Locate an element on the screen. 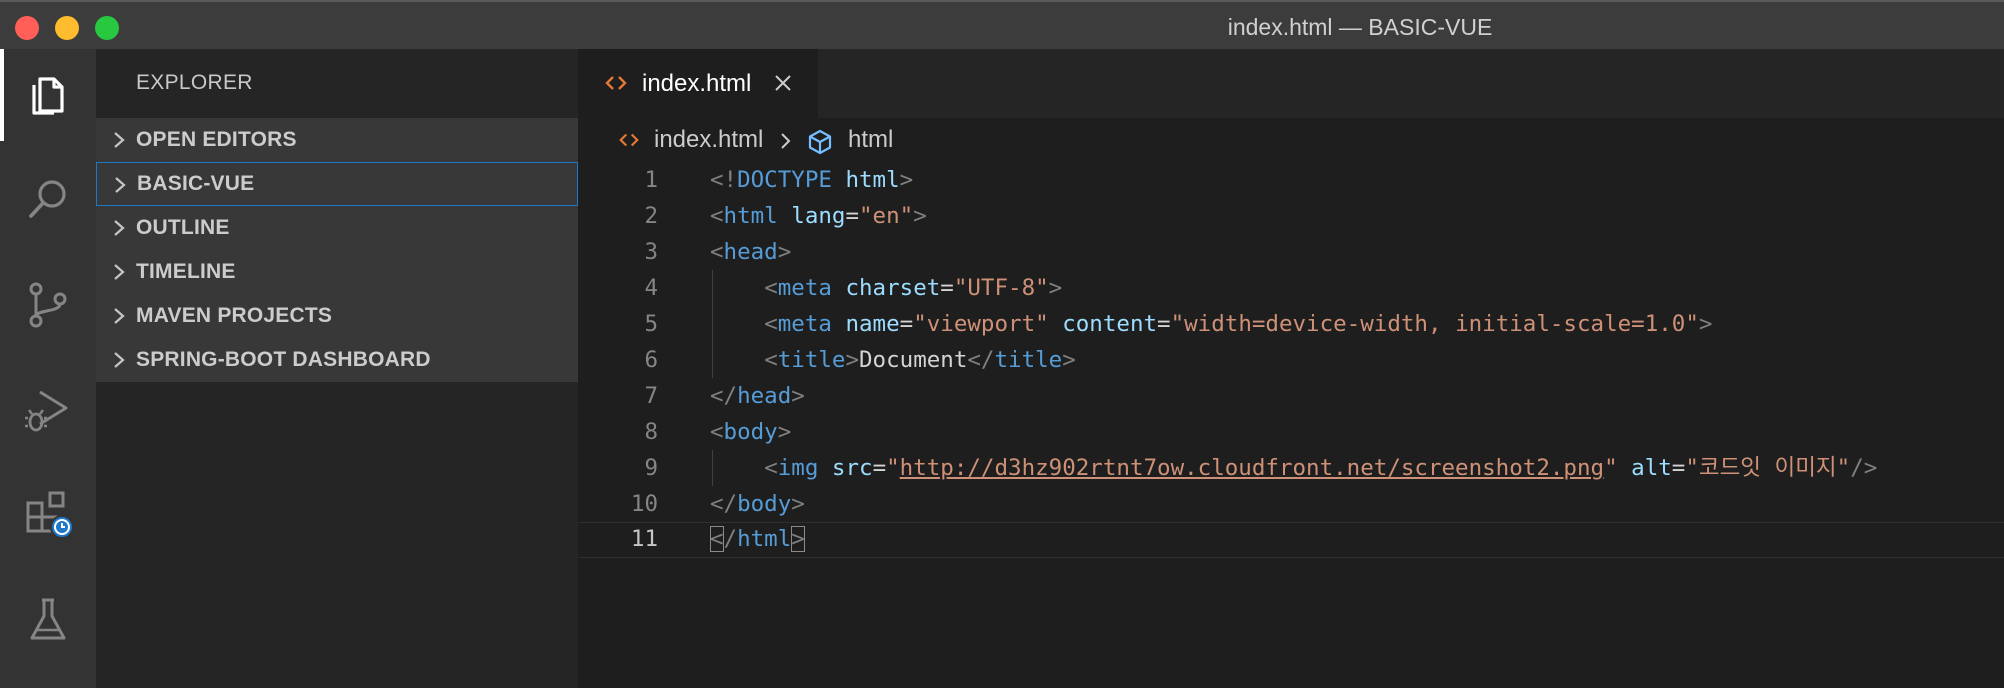  line-number: 11 is located at coordinates (644, 539).